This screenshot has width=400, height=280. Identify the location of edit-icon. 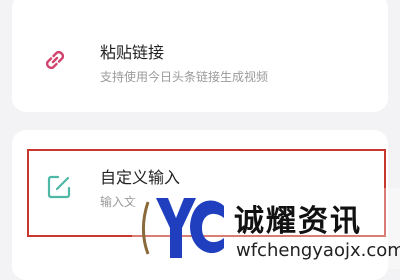
(59, 187).